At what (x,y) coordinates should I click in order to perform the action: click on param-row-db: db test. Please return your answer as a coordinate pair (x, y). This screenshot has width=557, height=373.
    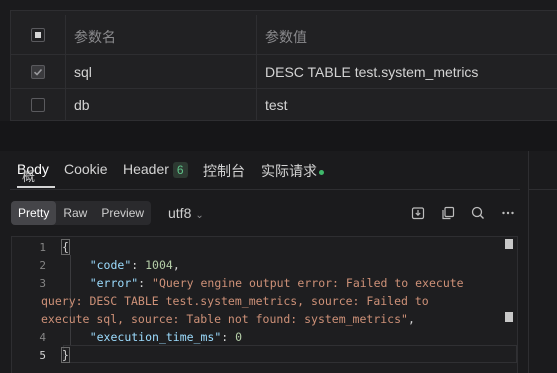
    Looking at the image, I should click on (284, 105).